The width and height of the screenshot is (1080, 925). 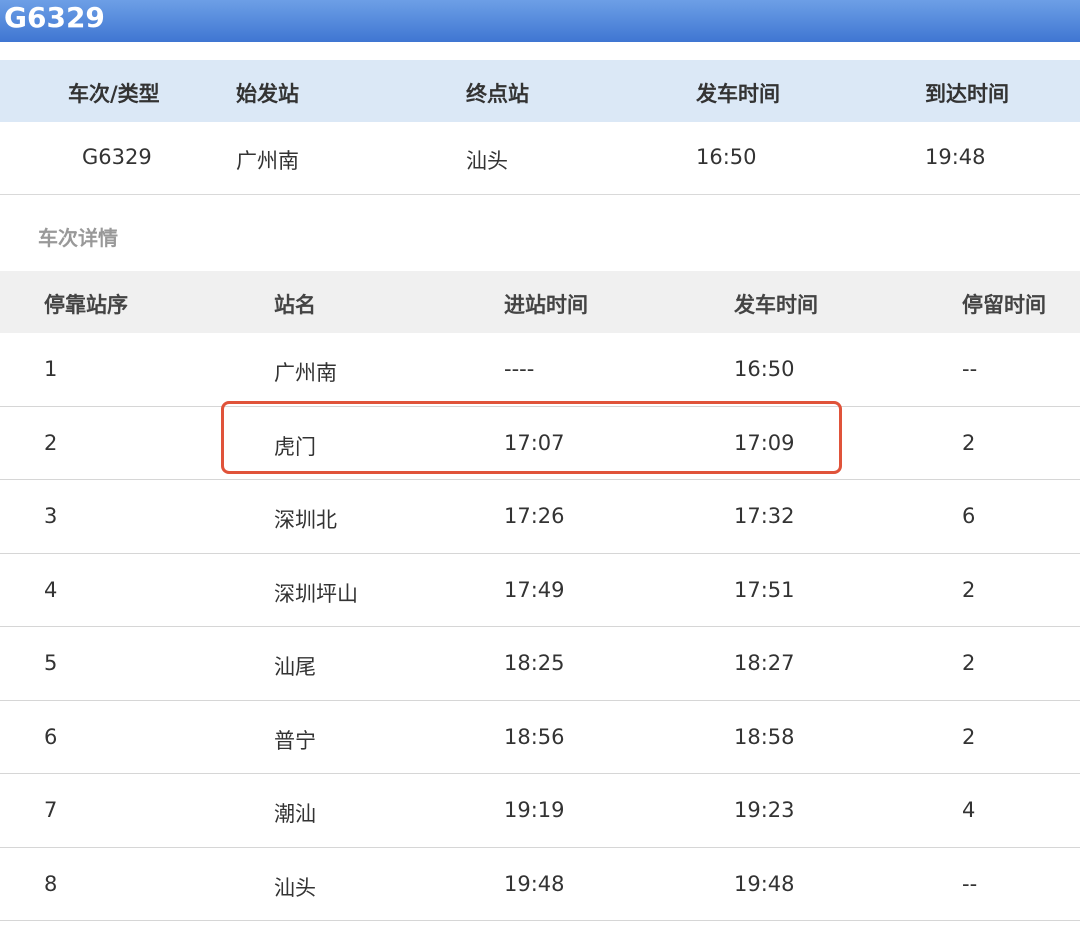 What do you see at coordinates (51, 663) in the screenshot?
I see `cell-seq: 5` at bounding box center [51, 663].